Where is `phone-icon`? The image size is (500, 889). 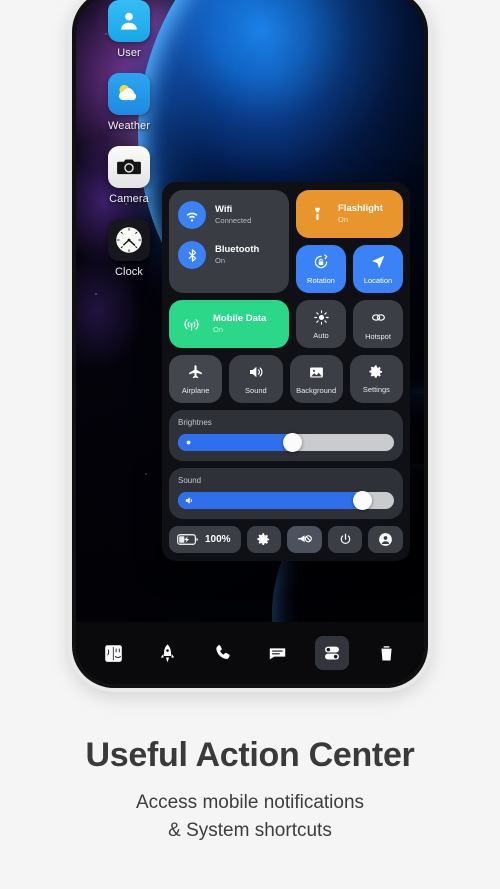 phone-icon is located at coordinates (223, 653).